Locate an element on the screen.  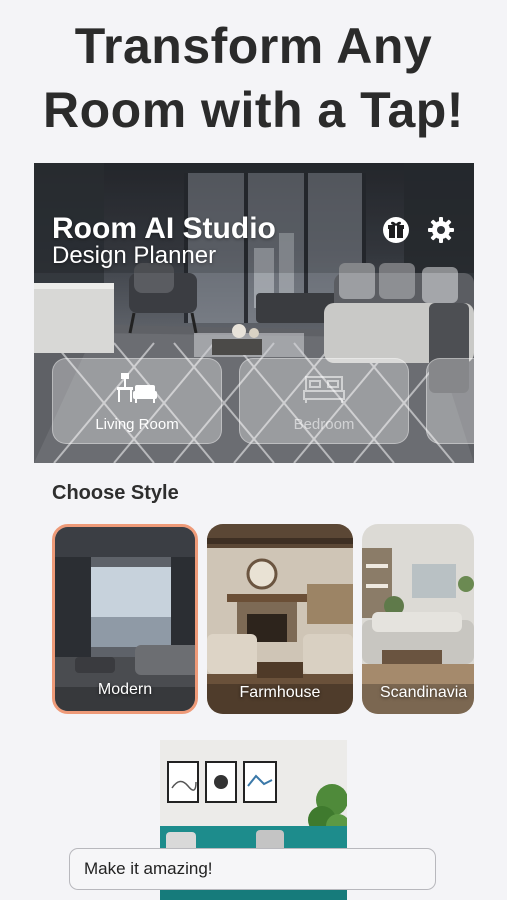
prompt-input: Make it amazing! is located at coordinates (252, 869).